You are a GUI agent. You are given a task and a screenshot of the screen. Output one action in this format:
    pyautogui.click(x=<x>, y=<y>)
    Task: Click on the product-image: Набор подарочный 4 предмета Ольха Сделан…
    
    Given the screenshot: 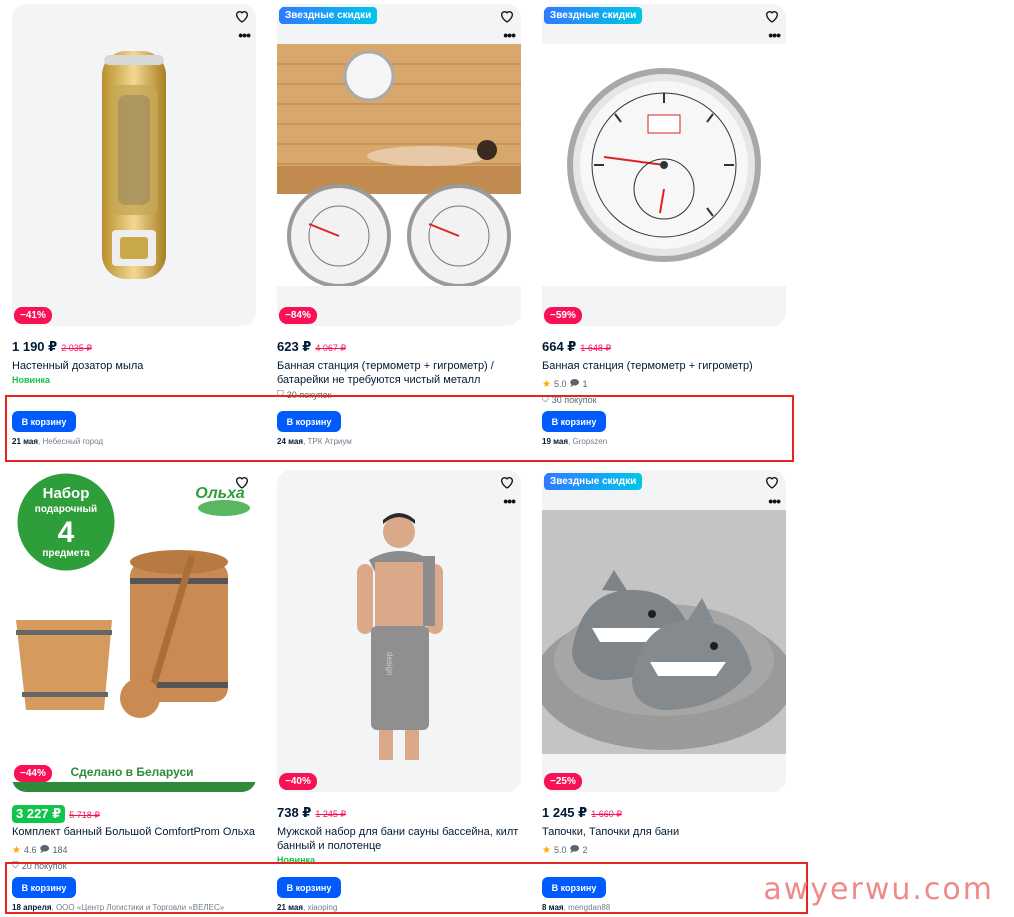 What is the action you would take?
    pyautogui.click(x=134, y=631)
    